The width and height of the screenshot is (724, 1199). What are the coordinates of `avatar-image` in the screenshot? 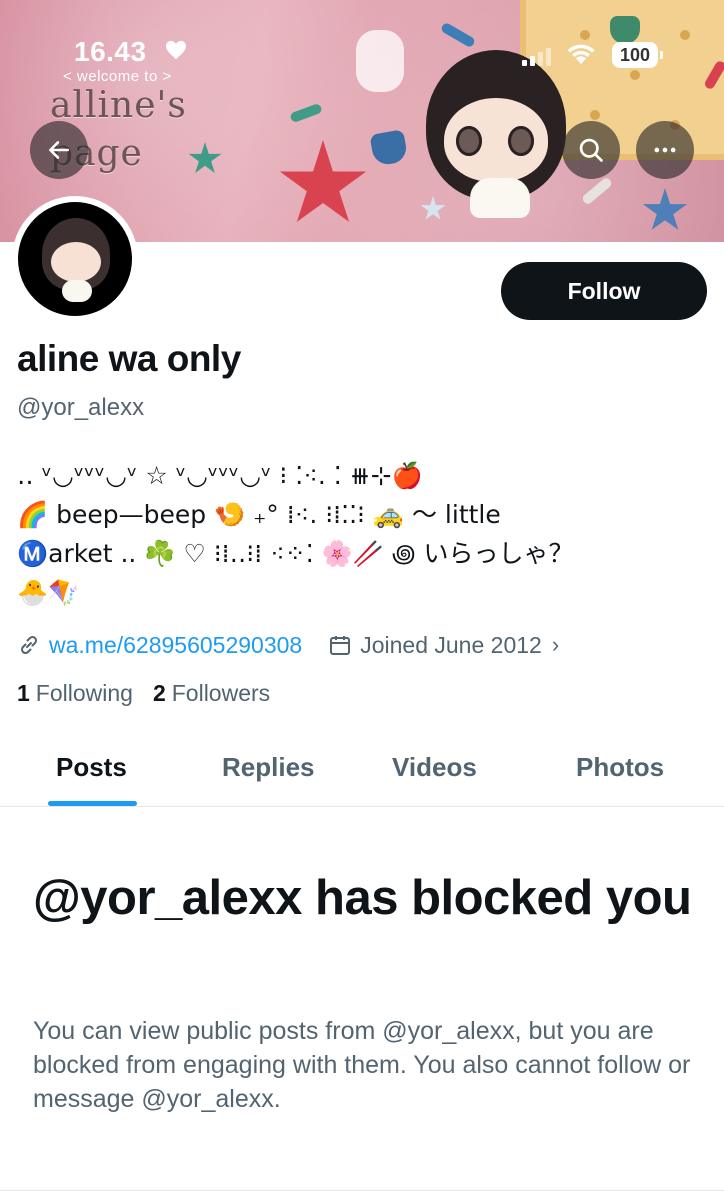 It's located at (75, 259).